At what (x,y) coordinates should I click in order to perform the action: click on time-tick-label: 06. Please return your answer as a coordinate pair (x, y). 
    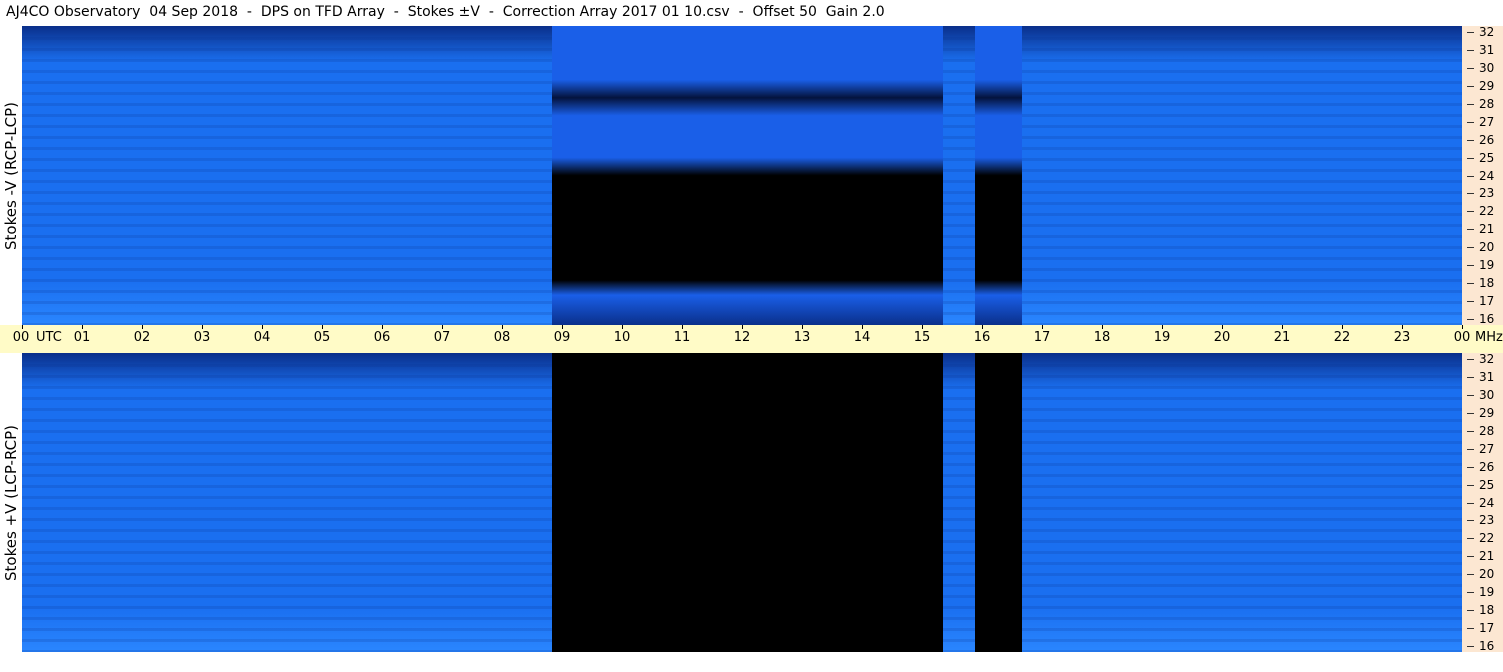
    Looking at the image, I should click on (382, 337).